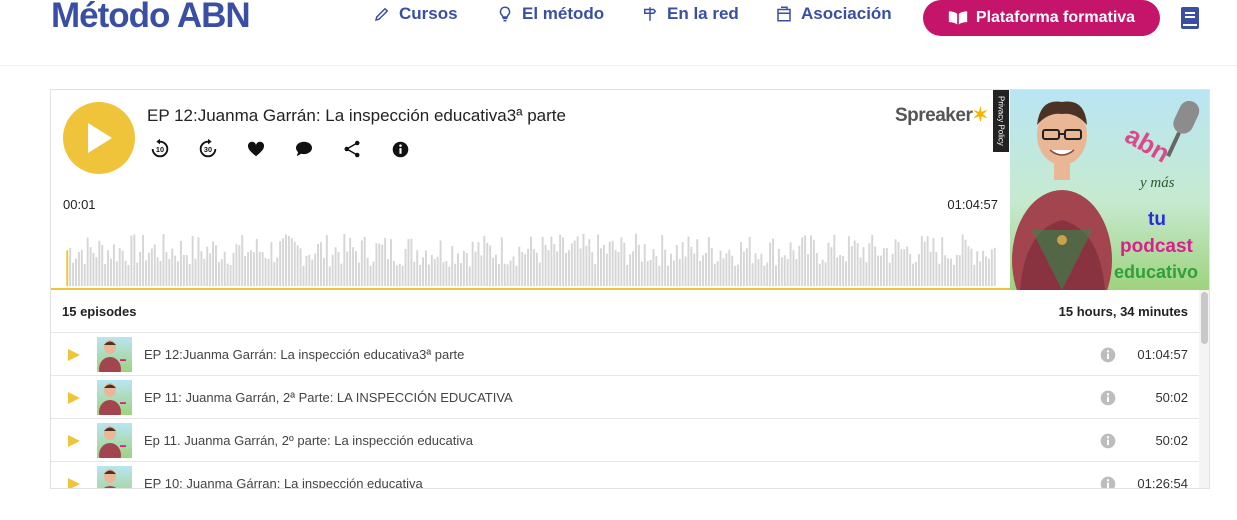 The width and height of the screenshot is (1237, 520). What do you see at coordinates (160, 149) in the screenshot?
I see `rewind-10-icon: 10` at bounding box center [160, 149].